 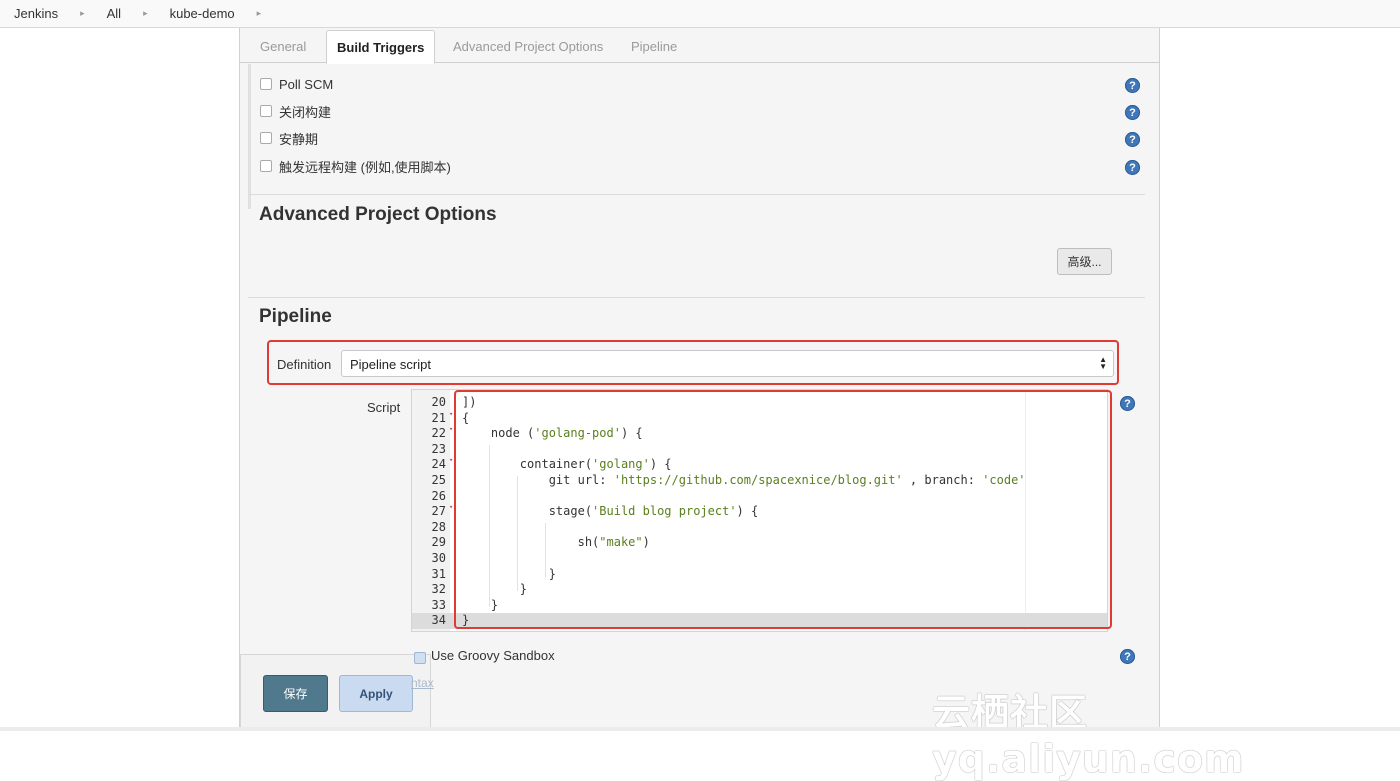 I want to click on tab-general: General, so click(x=283, y=46).